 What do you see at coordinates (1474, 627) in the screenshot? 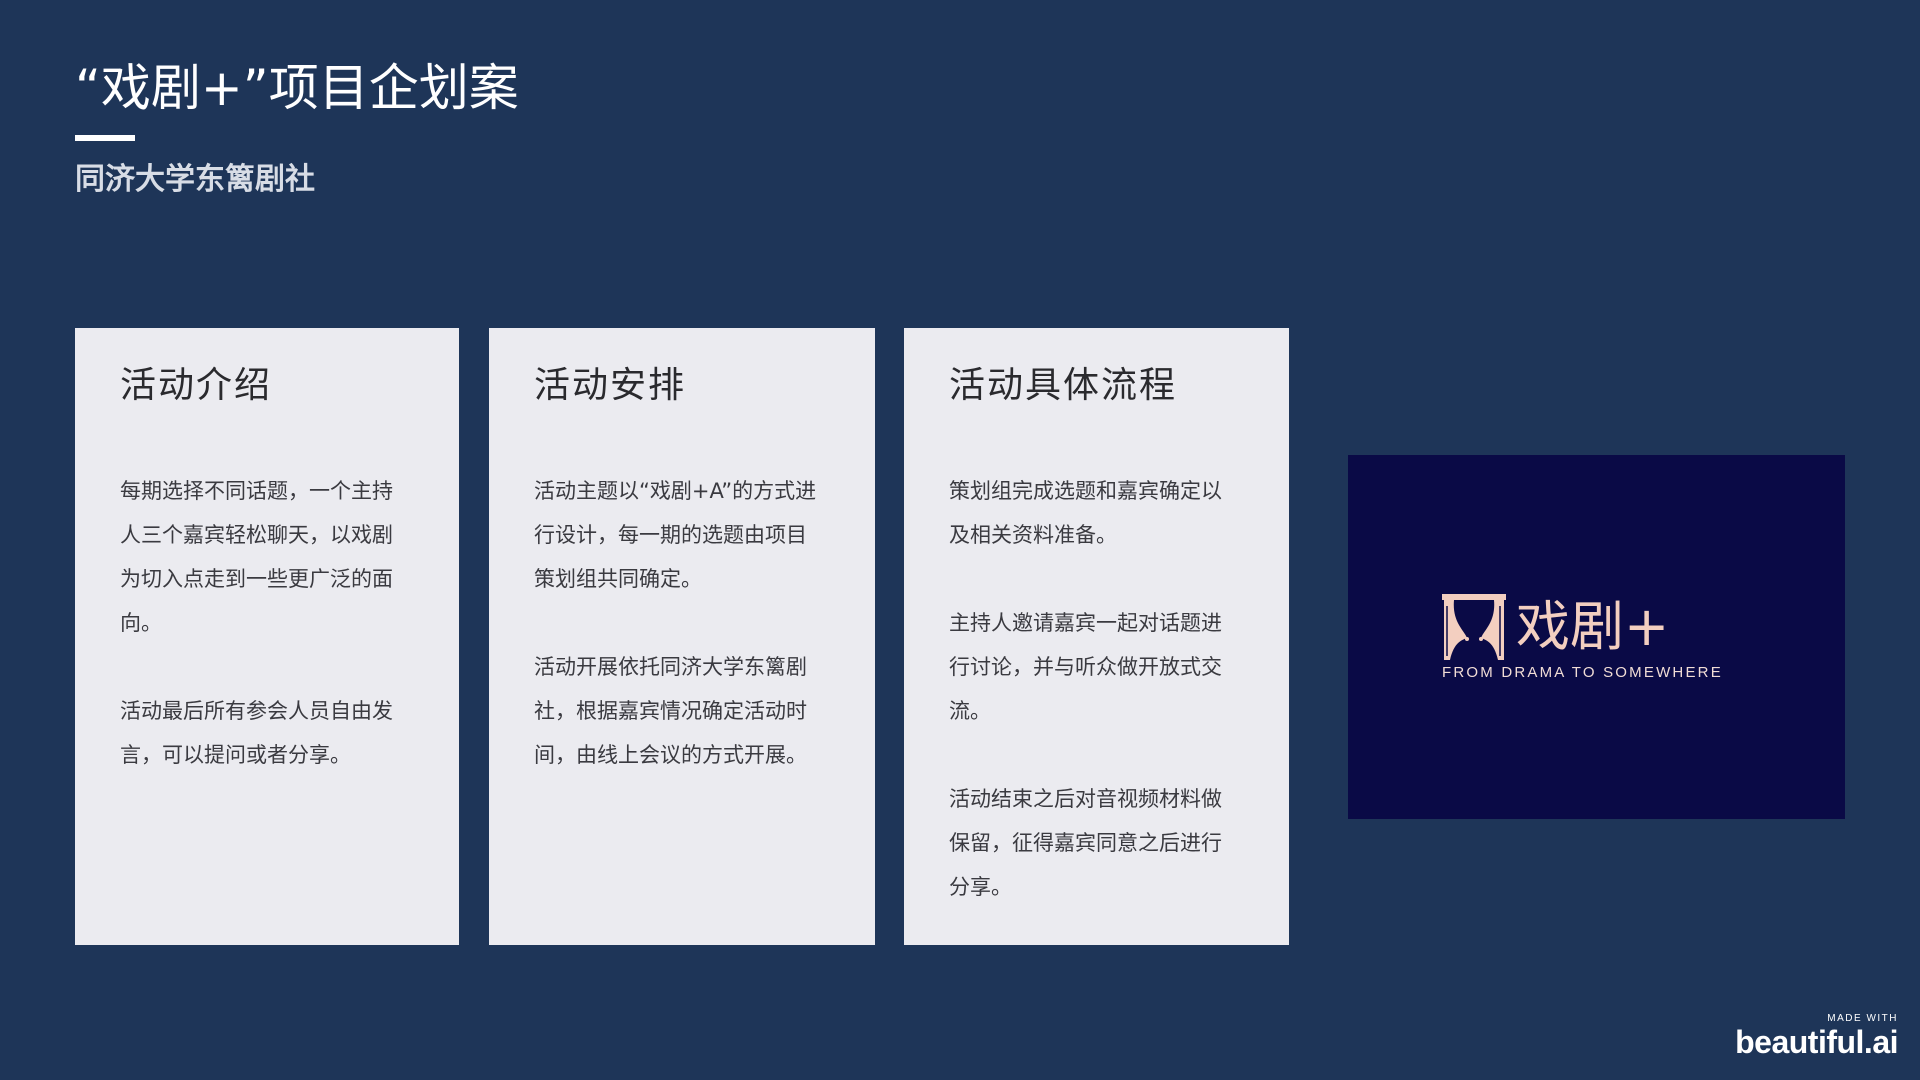
I see `curtain-icon` at bounding box center [1474, 627].